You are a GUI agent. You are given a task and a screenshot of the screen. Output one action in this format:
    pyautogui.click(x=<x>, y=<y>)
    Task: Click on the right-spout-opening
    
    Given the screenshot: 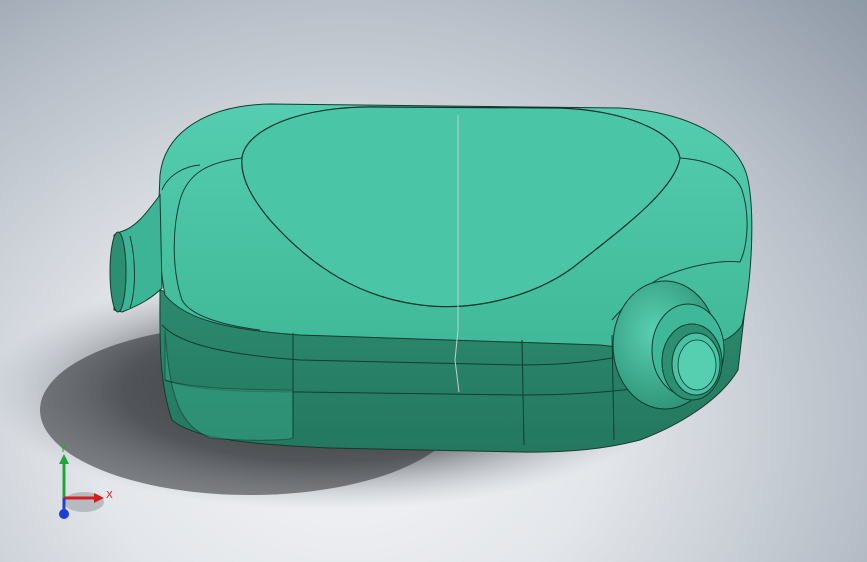 What is the action you would take?
    pyautogui.click(x=697, y=365)
    